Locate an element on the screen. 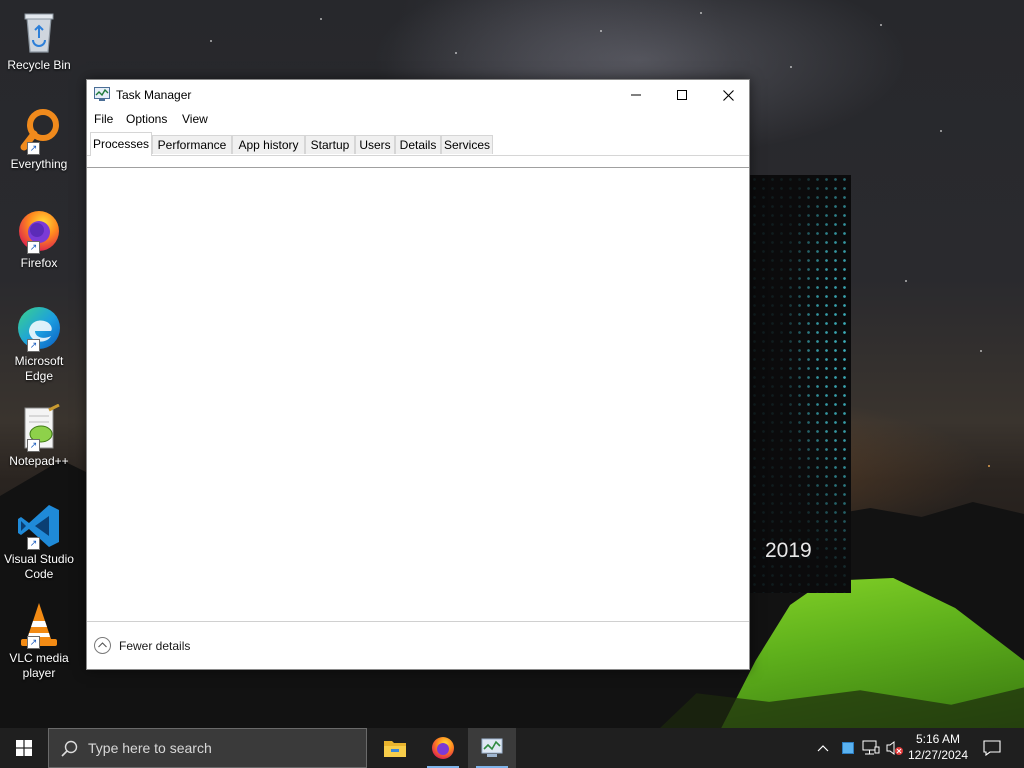  tray-app-button is located at coordinates (848, 748).